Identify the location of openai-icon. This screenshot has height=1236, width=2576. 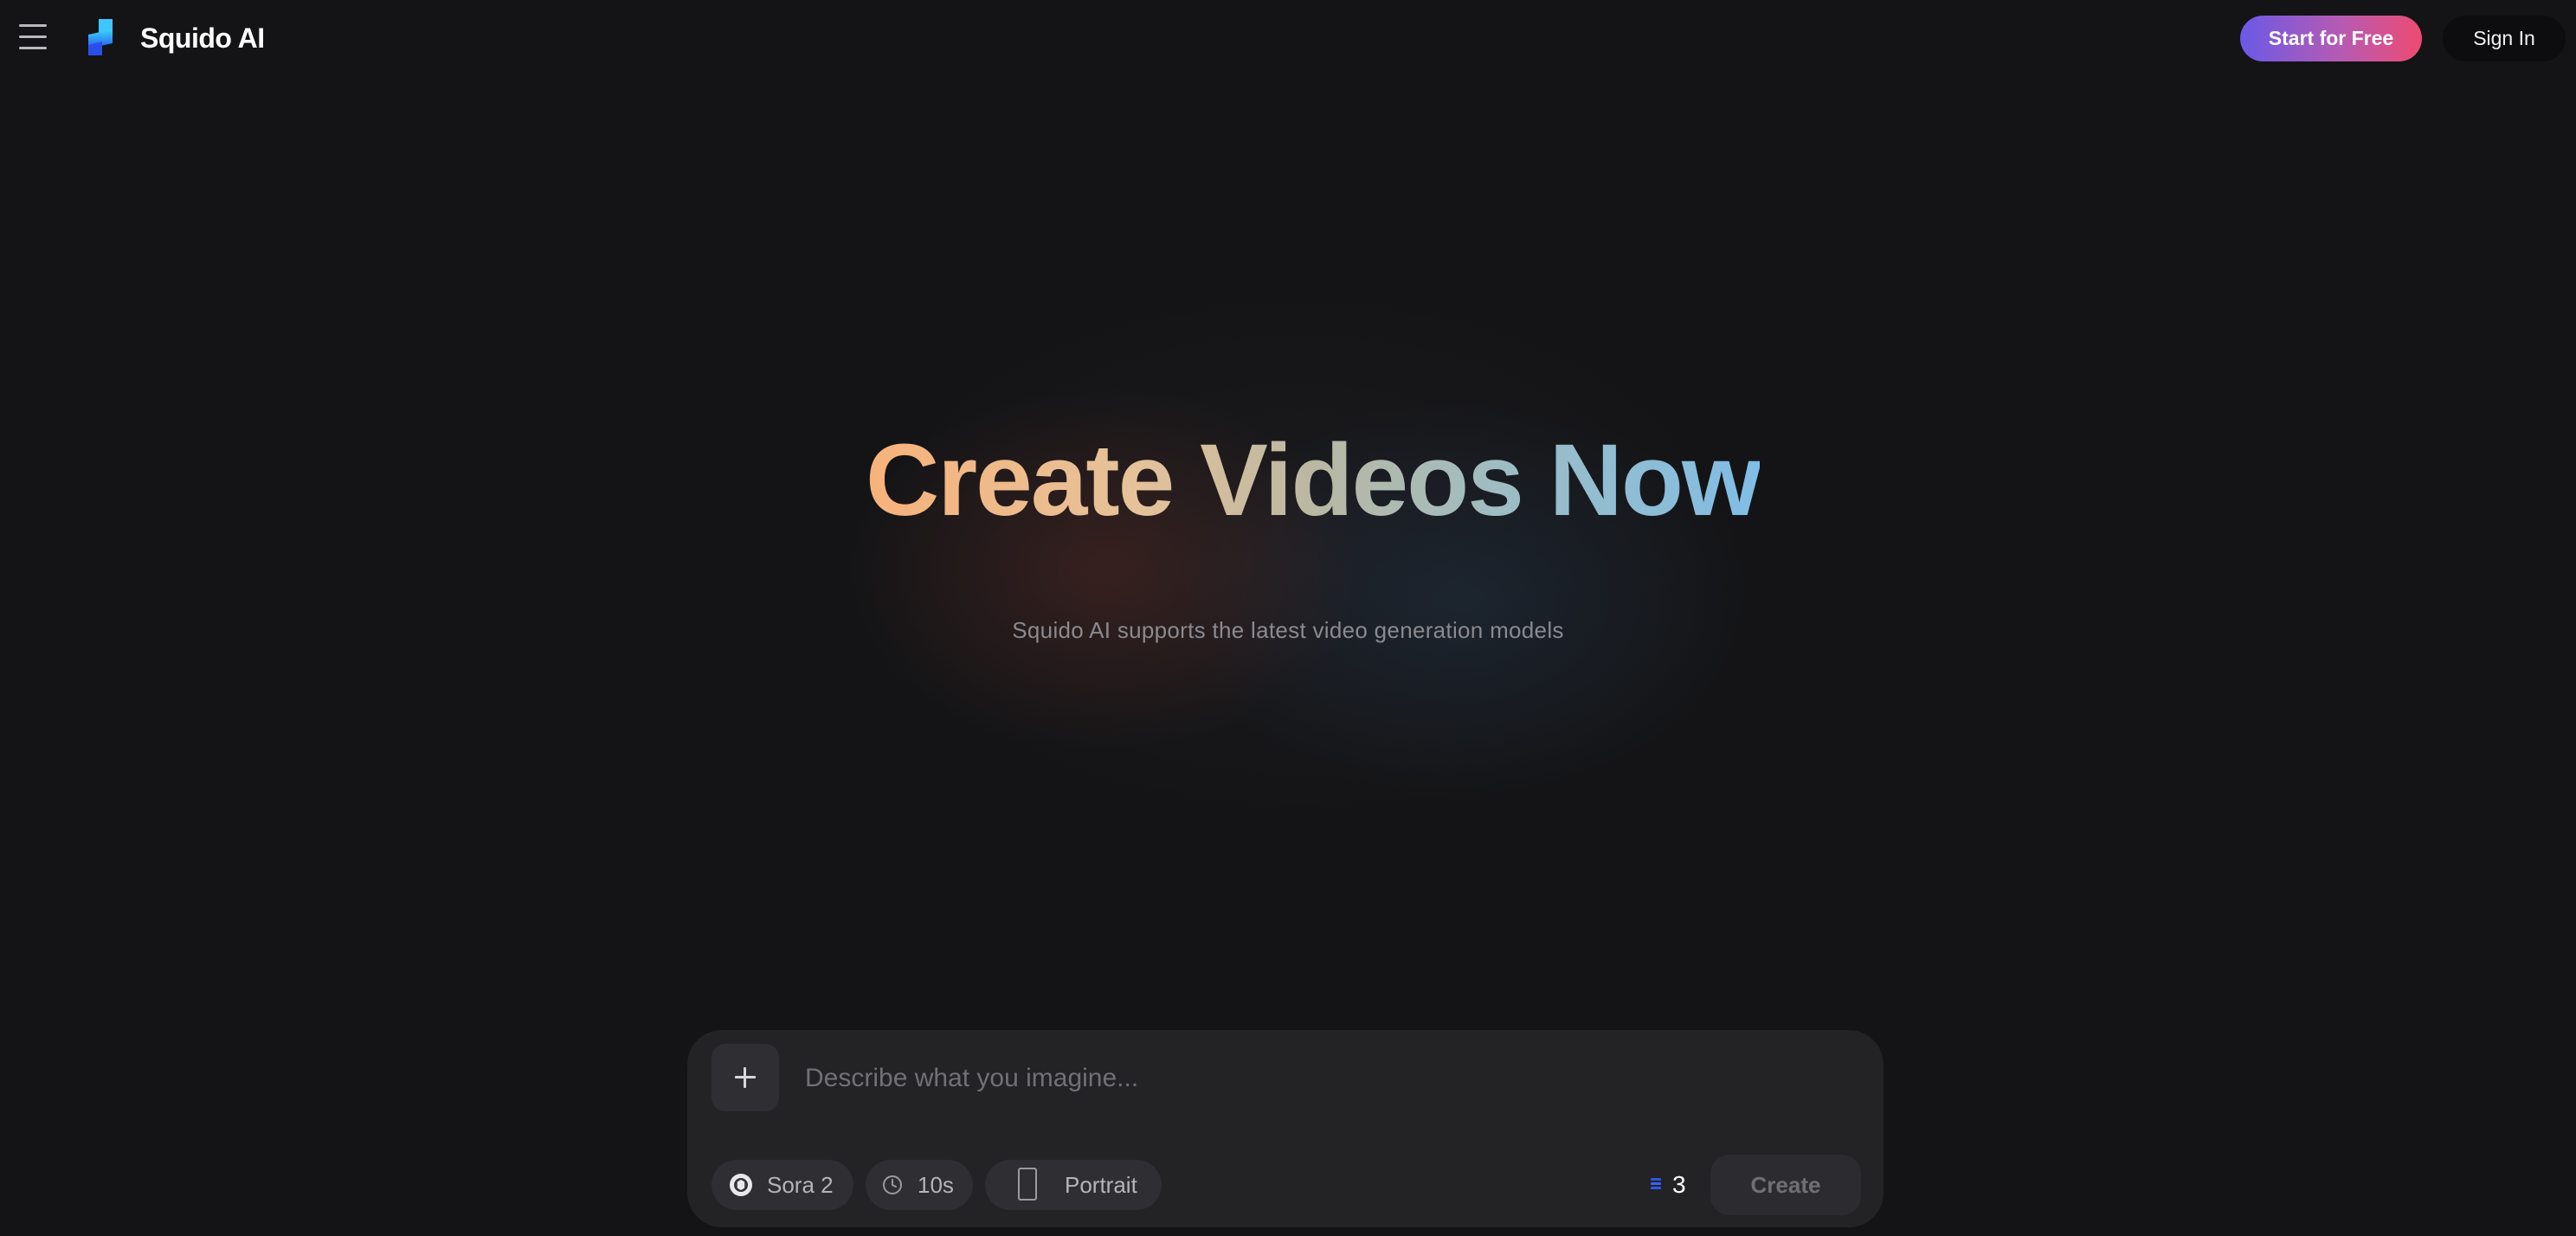
(741, 1185).